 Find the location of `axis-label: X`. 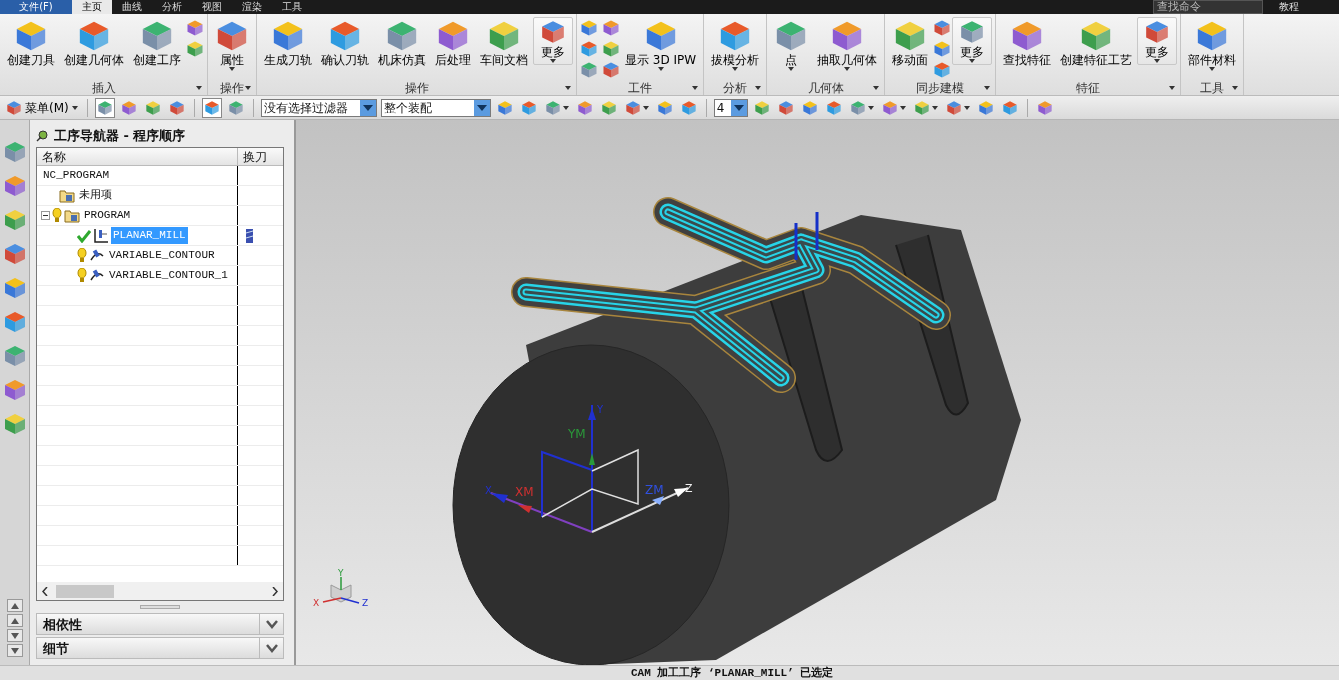

axis-label: X is located at coordinates (316, 603).